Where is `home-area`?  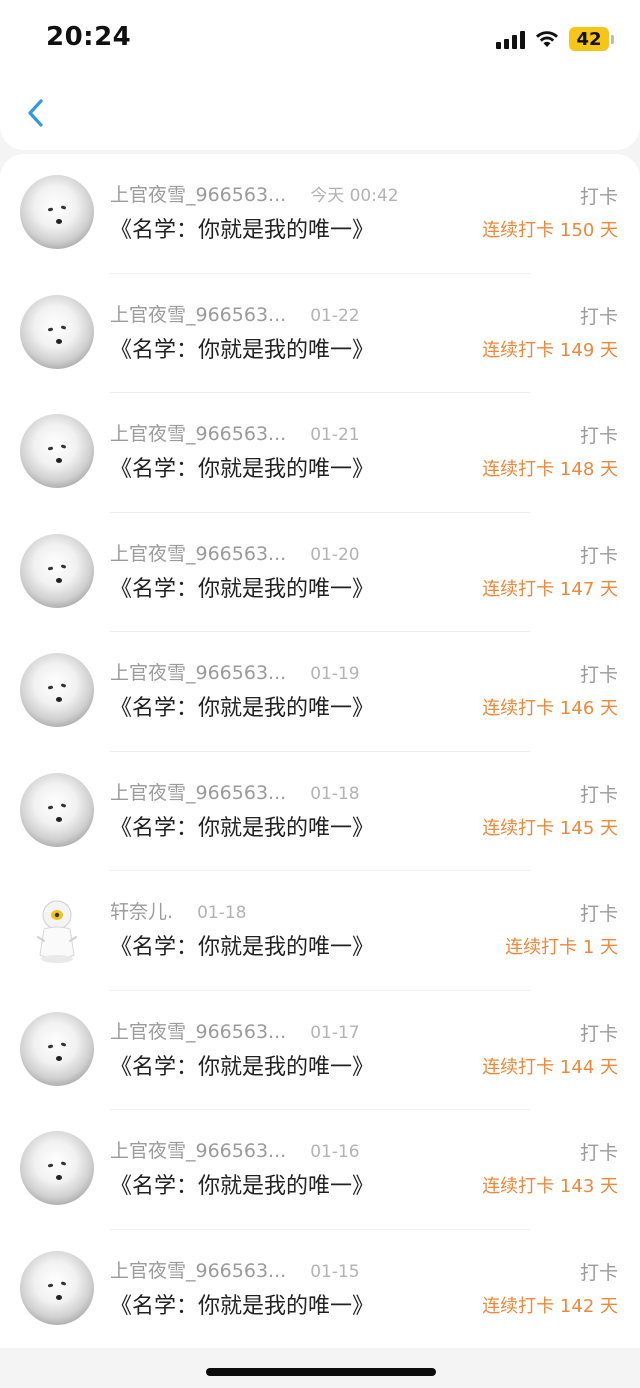
home-area is located at coordinates (320, 1368).